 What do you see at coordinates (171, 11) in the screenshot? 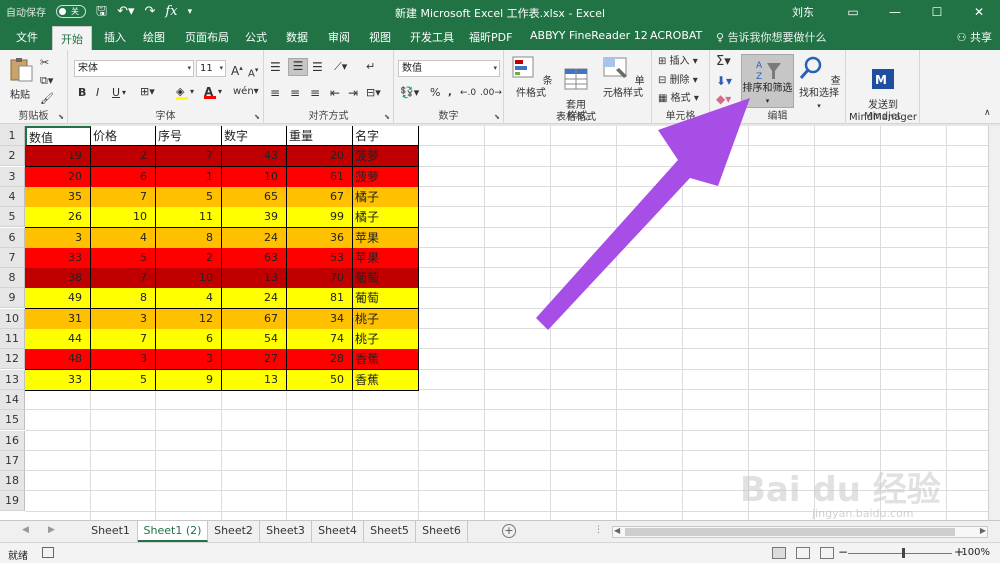
I see `fx-icon: fx` at bounding box center [171, 11].